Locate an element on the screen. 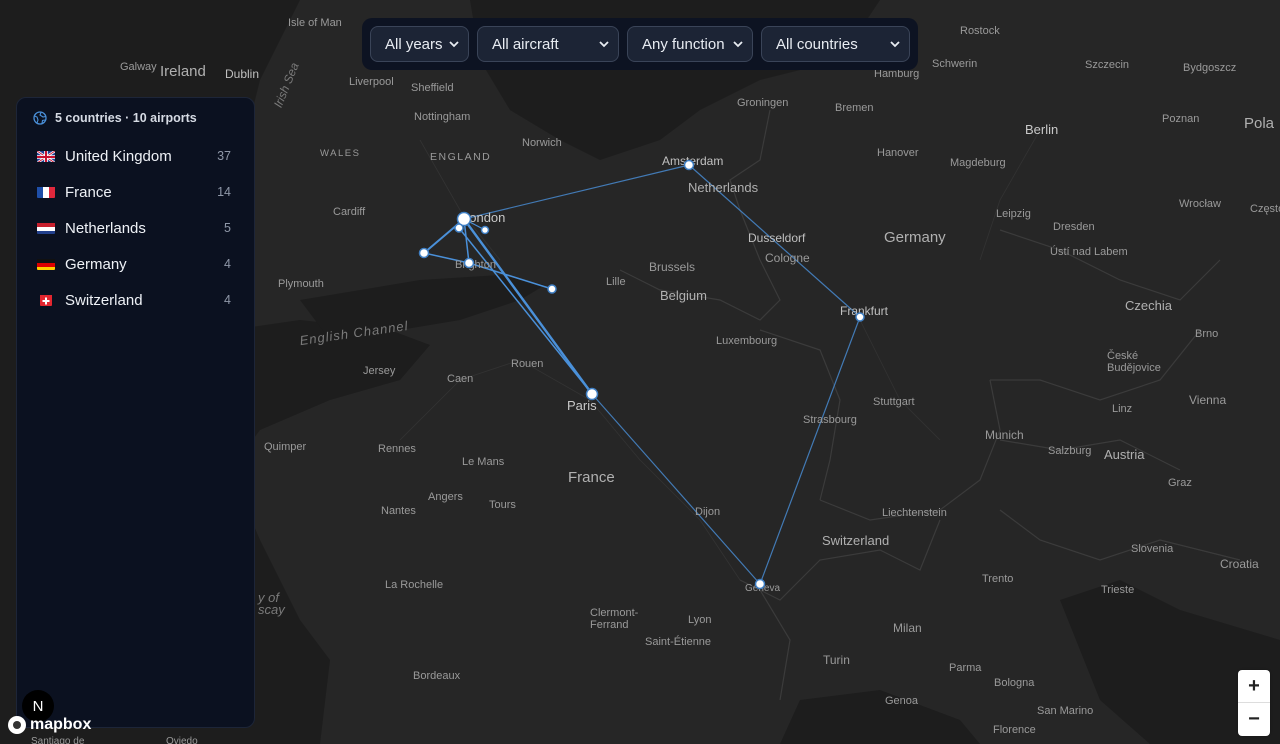 The height and width of the screenshot is (744, 1280). country-row-germany: Germany 4 is located at coordinates (135, 264).